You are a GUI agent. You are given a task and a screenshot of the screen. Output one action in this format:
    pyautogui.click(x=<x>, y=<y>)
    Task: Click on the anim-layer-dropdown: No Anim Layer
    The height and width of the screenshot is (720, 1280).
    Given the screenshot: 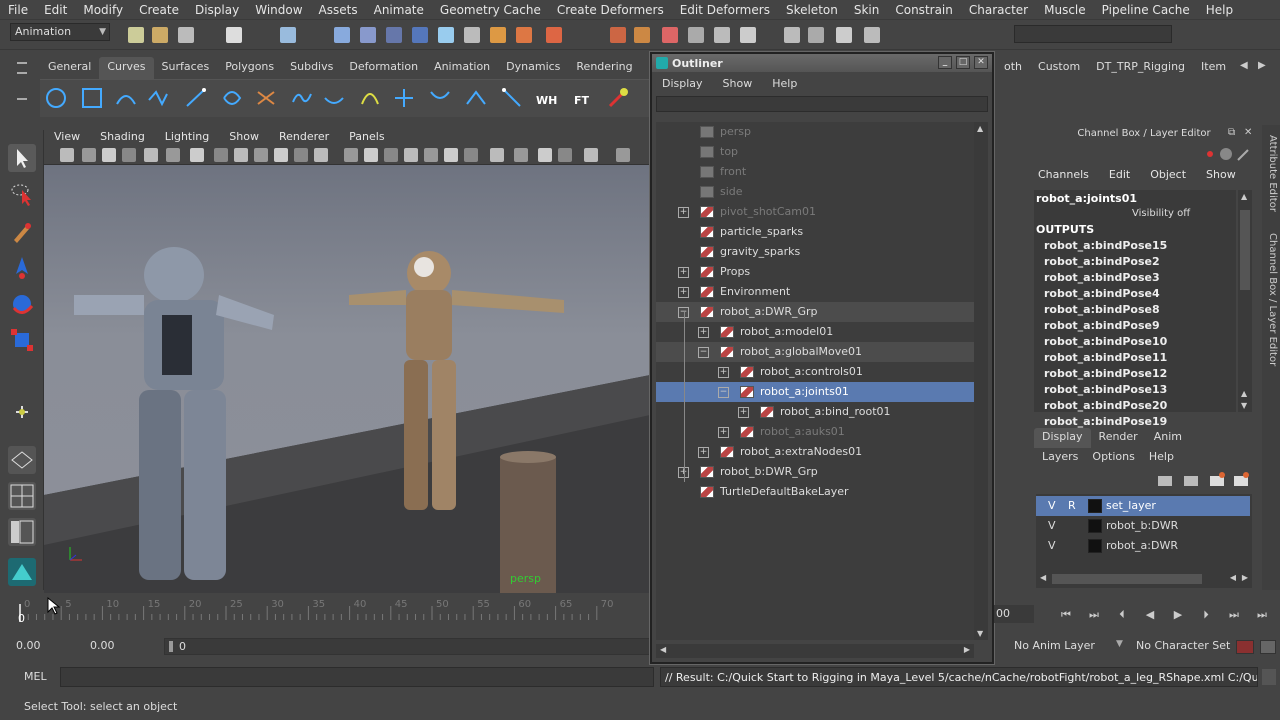 What is the action you would take?
    pyautogui.click(x=1054, y=645)
    